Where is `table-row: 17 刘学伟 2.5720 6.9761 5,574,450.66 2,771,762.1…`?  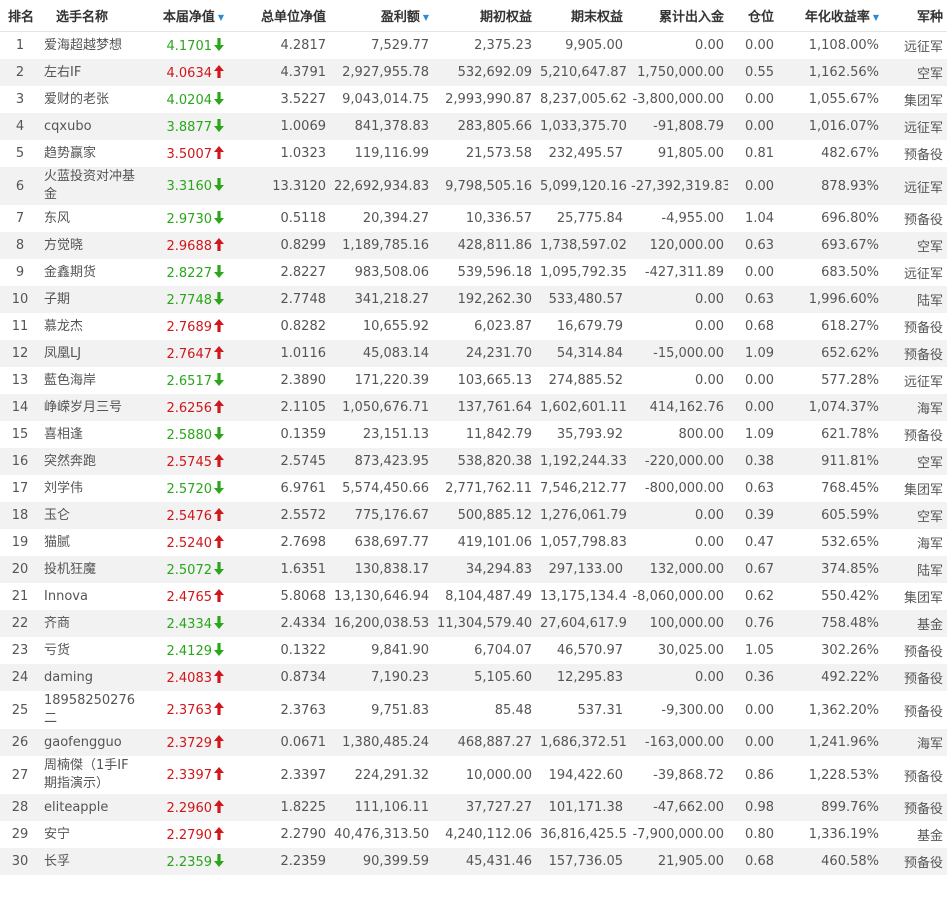 table-row: 17 刘学伟 2.5720 6.9761 5,574,450.66 2,771,762.1… is located at coordinates (473, 488).